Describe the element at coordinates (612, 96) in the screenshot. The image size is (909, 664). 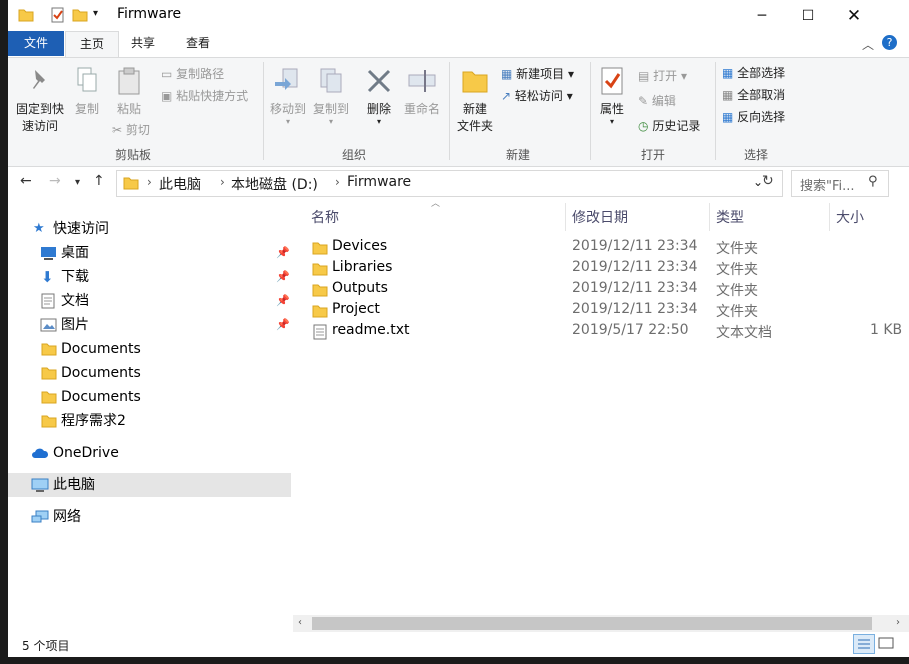
I see `properties-button: 属性 ▾` at that location.